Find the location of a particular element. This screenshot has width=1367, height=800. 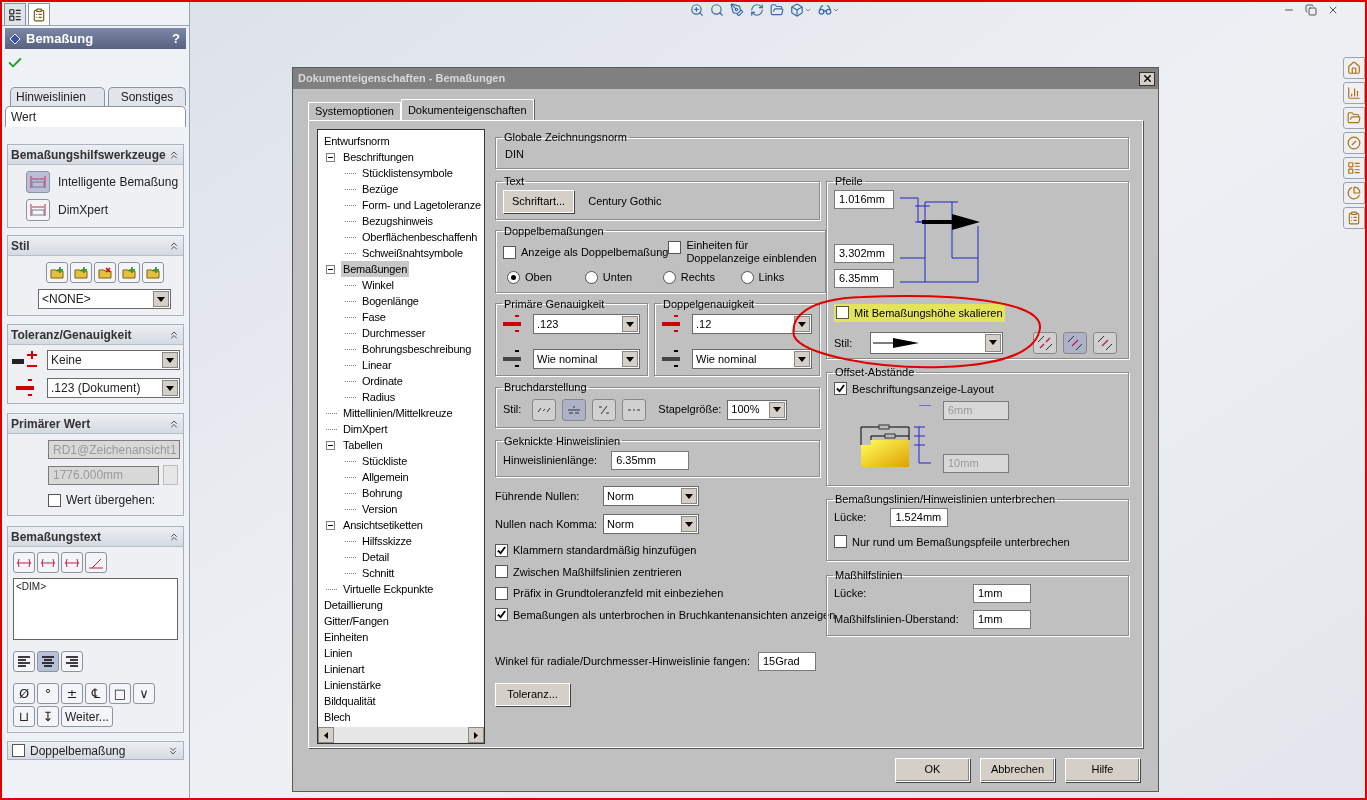

checkbox-label: Mit Bemaßungshöhe skalieren is located at coordinates (928, 312).